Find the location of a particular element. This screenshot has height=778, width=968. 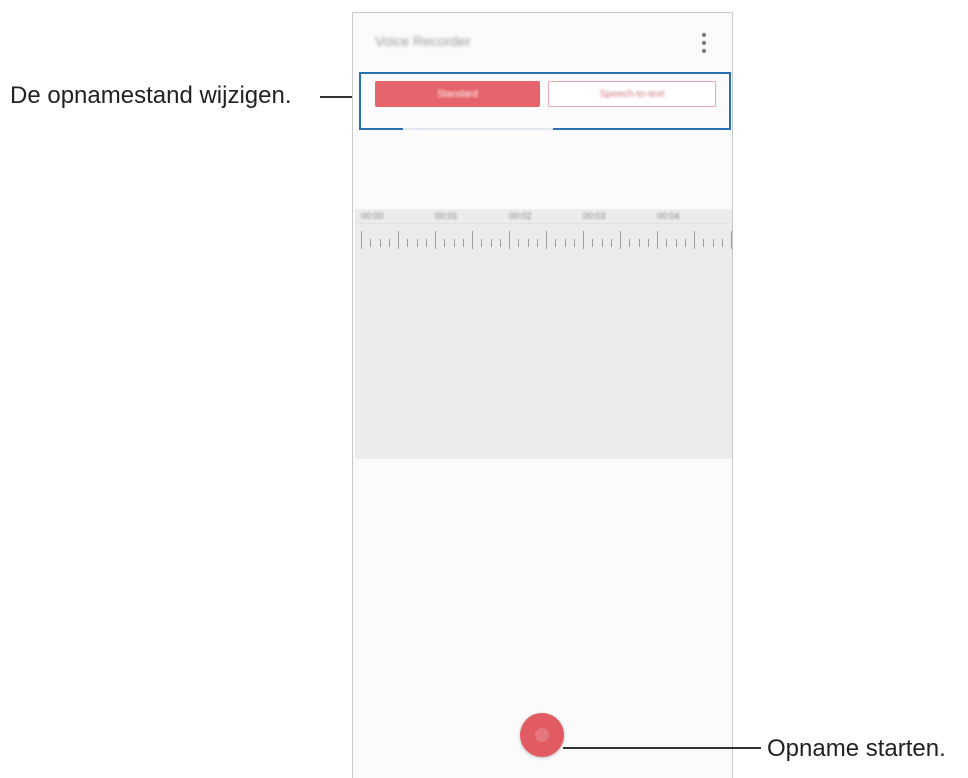

timeline-tick-label: 00:02 is located at coordinates (520, 216).